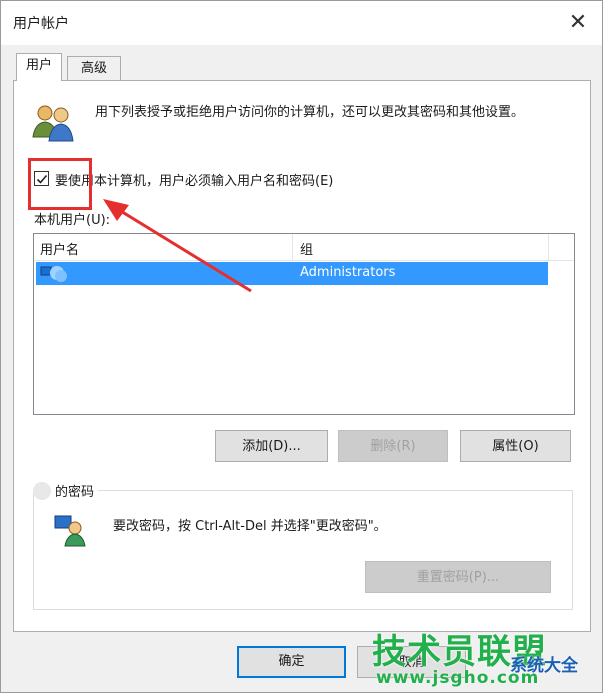 The height and width of the screenshot is (693, 603). What do you see at coordinates (54, 276) in the screenshot?
I see `user-icon` at bounding box center [54, 276].